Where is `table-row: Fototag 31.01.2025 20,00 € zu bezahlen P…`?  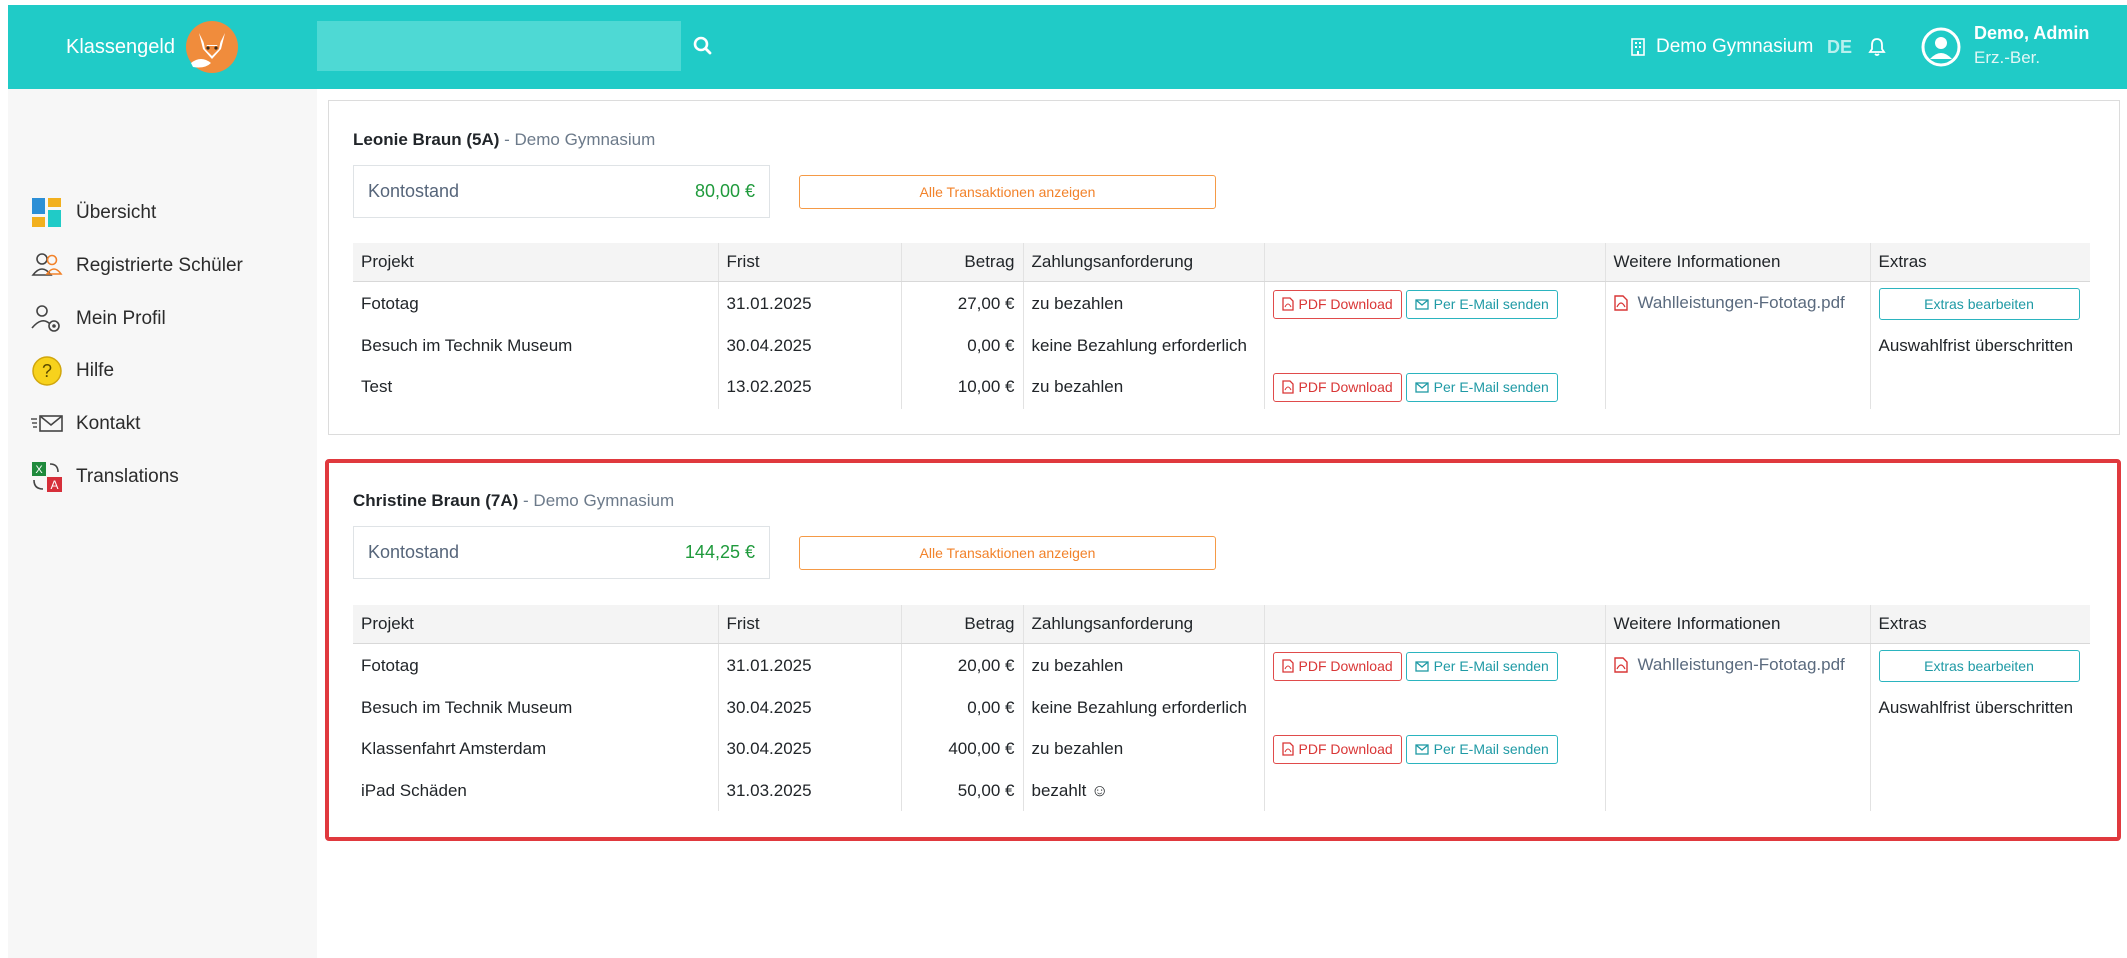
table-row: Fototag 31.01.2025 20,00 € zu bezahlen P… is located at coordinates (1221, 666).